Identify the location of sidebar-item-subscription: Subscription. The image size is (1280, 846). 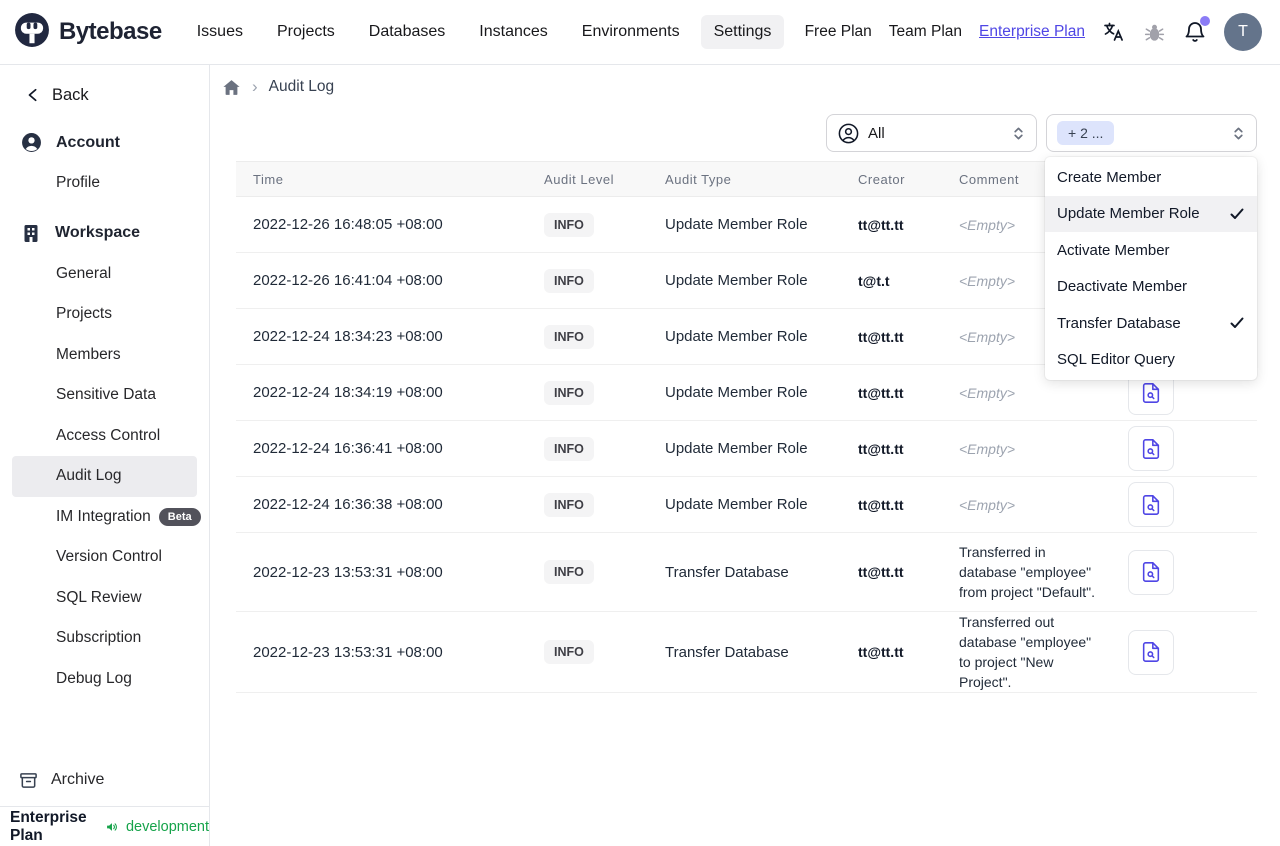
(104, 638).